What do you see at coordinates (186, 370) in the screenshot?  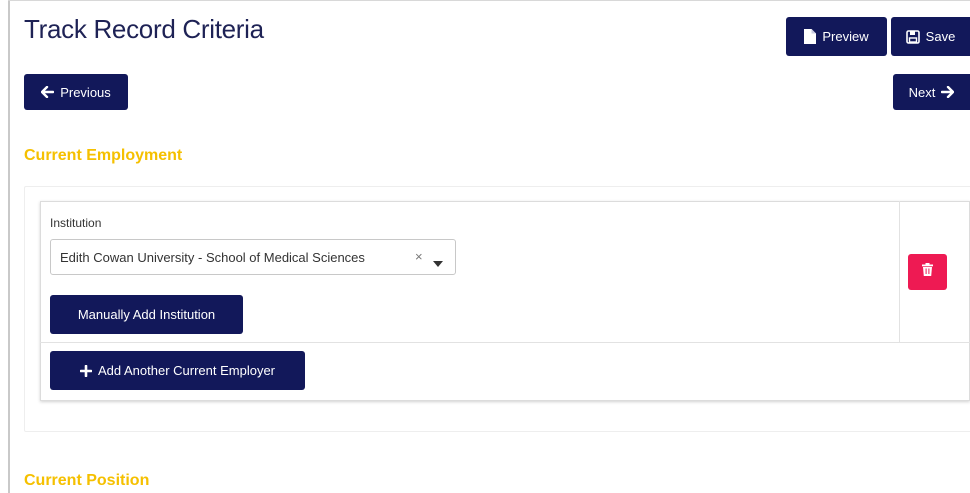 I see `add-another-employer-label: Add Another Current Employer` at bounding box center [186, 370].